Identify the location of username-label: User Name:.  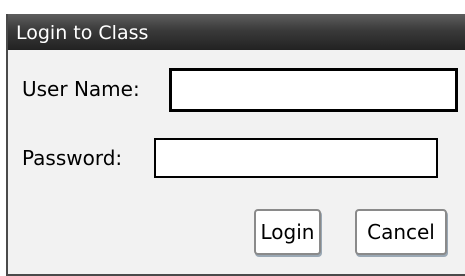
(81, 89).